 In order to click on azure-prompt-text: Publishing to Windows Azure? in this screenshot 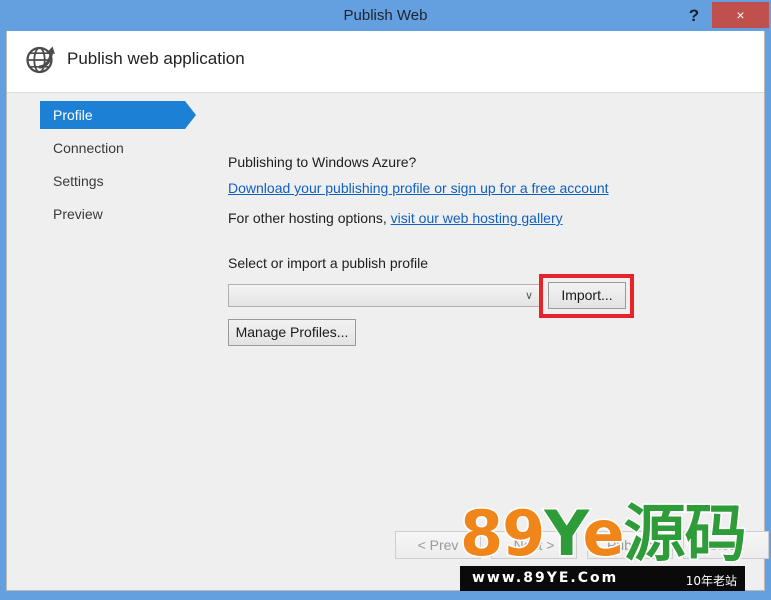, I will do `click(322, 162)`.